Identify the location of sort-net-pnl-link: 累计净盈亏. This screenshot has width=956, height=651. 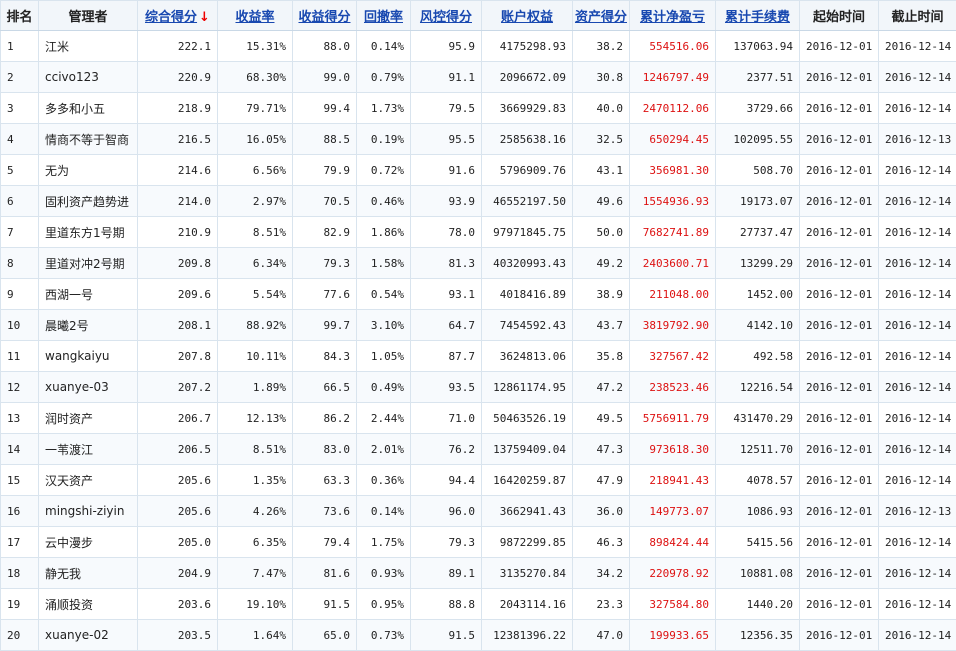
(672, 17).